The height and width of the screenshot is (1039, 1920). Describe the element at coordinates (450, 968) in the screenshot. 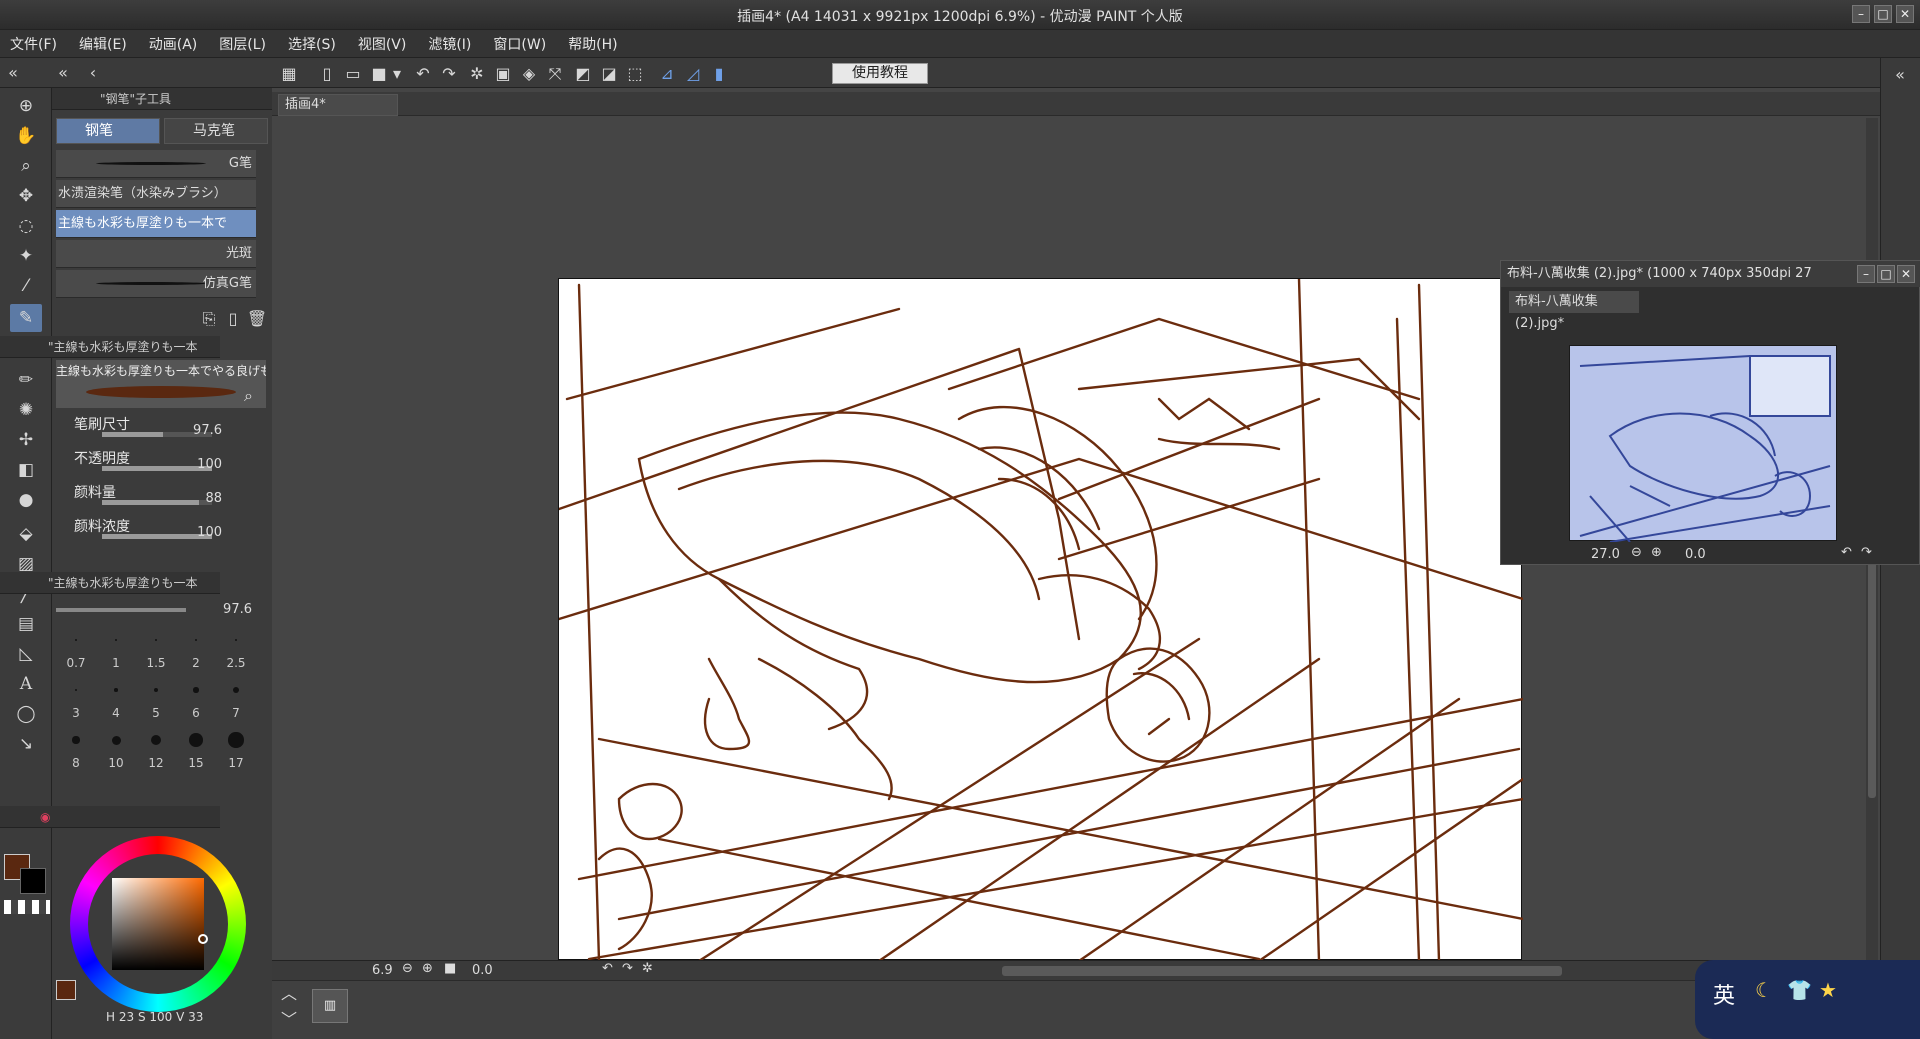

I see `fit-icon: ■` at that location.